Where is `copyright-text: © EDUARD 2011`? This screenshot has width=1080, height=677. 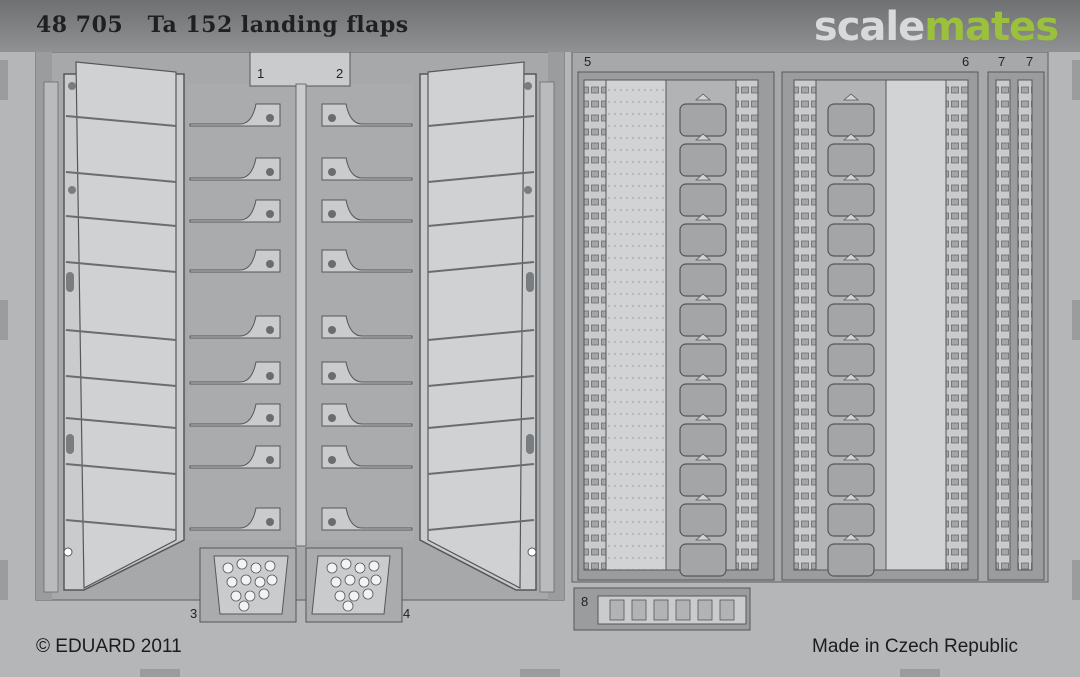
copyright-text: © EDUARD 2011 is located at coordinates (109, 646).